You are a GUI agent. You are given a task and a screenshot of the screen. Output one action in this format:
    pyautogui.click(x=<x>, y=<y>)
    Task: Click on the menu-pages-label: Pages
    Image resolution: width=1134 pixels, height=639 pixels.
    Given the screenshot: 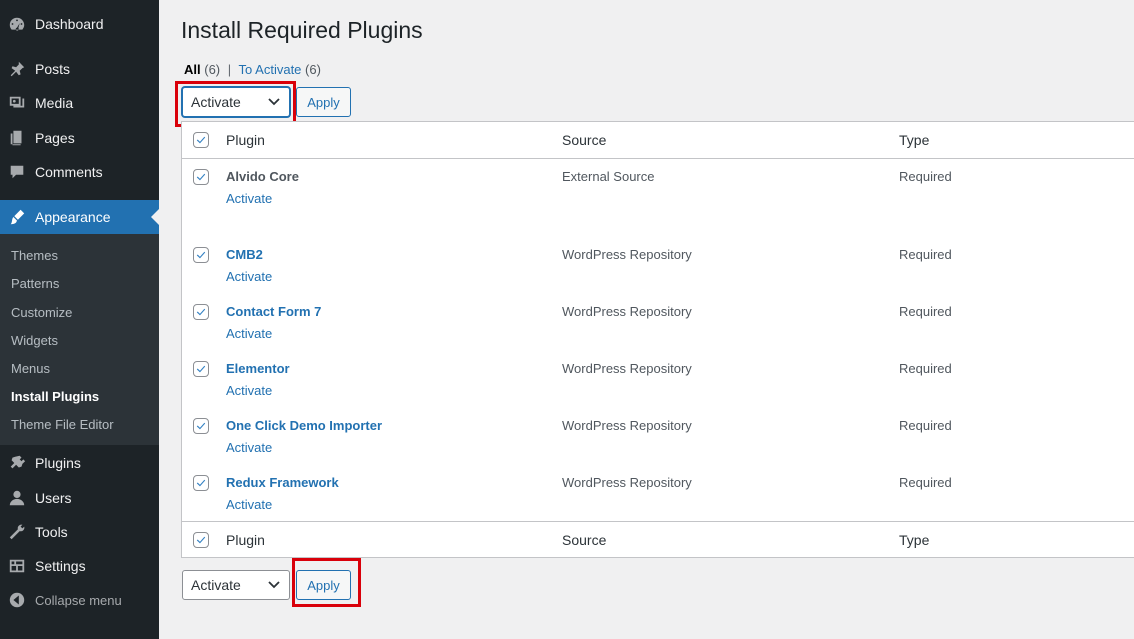 What is the action you would take?
    pyautogui.click(x=55, y=138)
    